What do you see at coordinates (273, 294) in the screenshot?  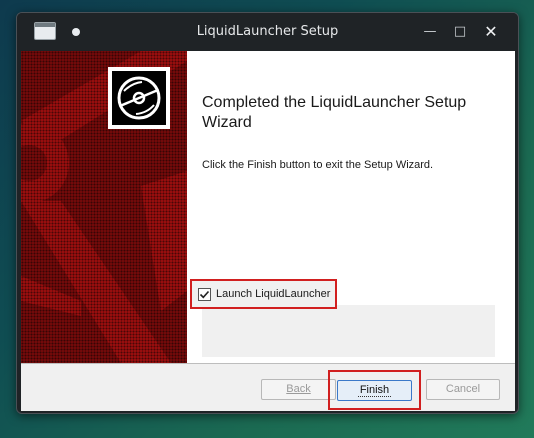 I see `launch-checkbox-label: Launch LiquidLauncher` at bounding box center [273, 294].